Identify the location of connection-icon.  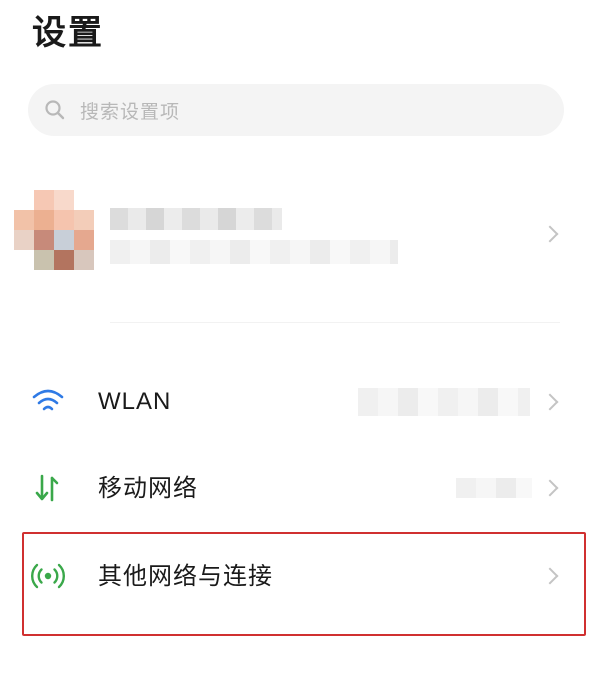
(48, 576).